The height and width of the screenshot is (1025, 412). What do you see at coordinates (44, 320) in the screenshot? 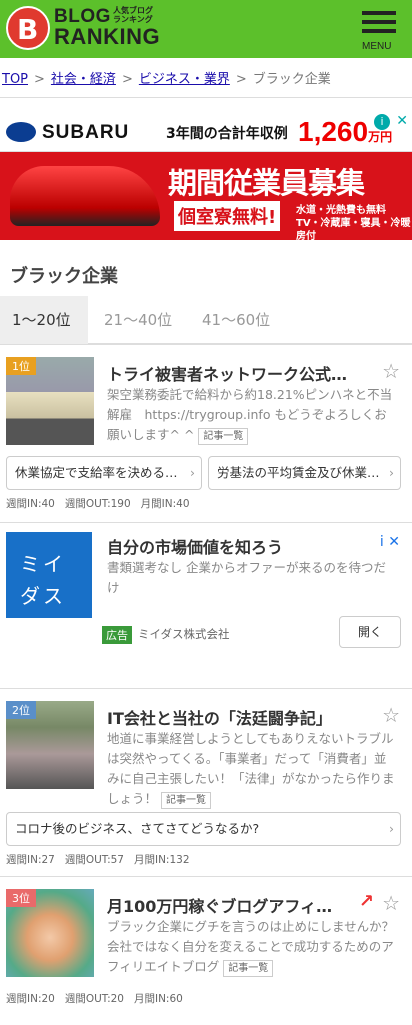
I see `tab-rank-1-20: 1〜20位` at bounding box center [44, 320].